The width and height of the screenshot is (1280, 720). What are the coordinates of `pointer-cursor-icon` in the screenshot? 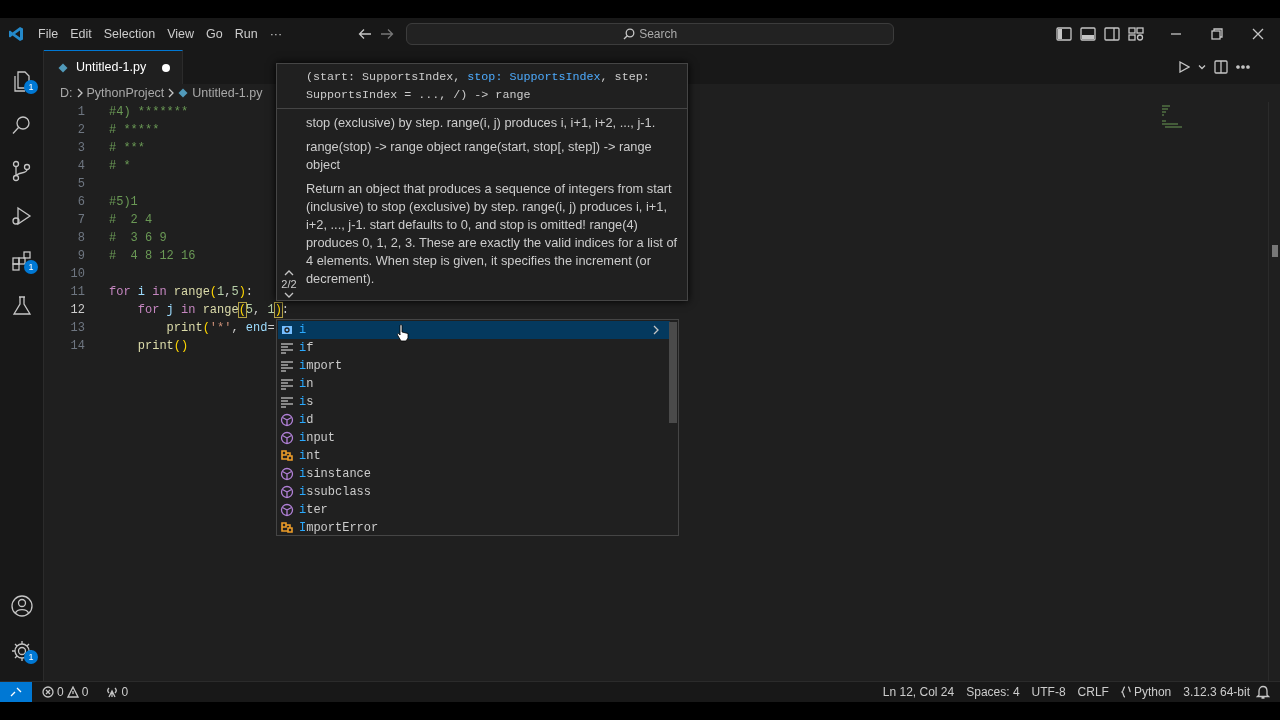 It's located at (403, 333).